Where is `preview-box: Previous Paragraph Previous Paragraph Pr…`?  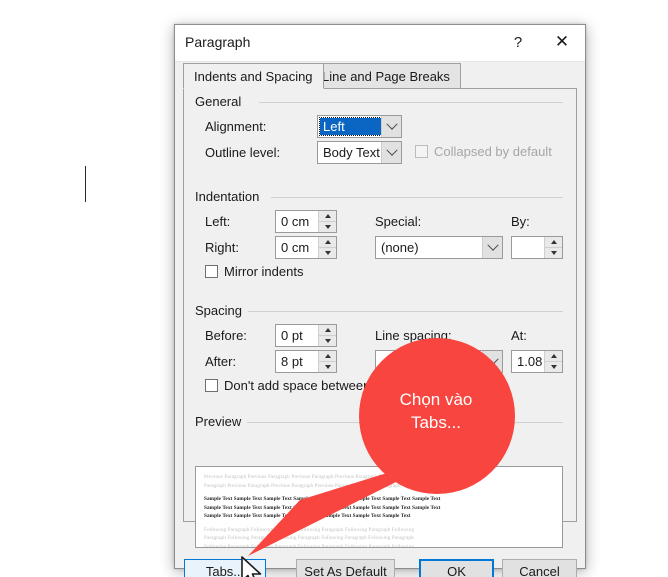
preview-box: Previous Paragraph Previous Paragraph Pr… is located at coordinates (379, 507).